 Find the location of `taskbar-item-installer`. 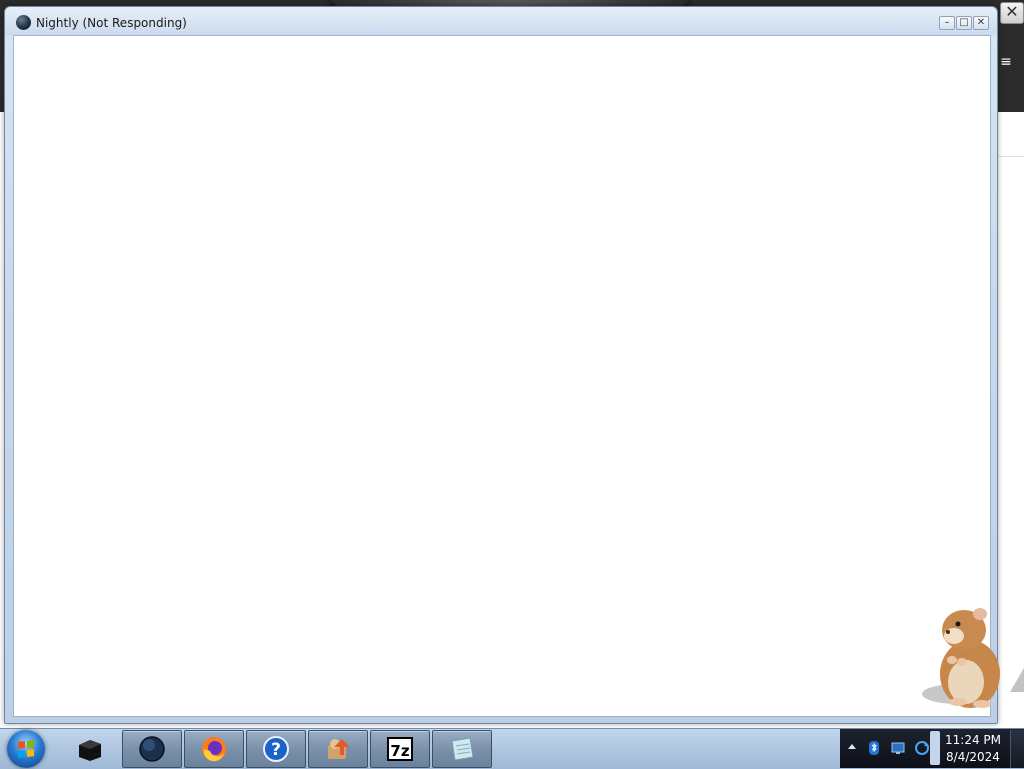

taskbar-item-installer is located at coordinates (338, 749).